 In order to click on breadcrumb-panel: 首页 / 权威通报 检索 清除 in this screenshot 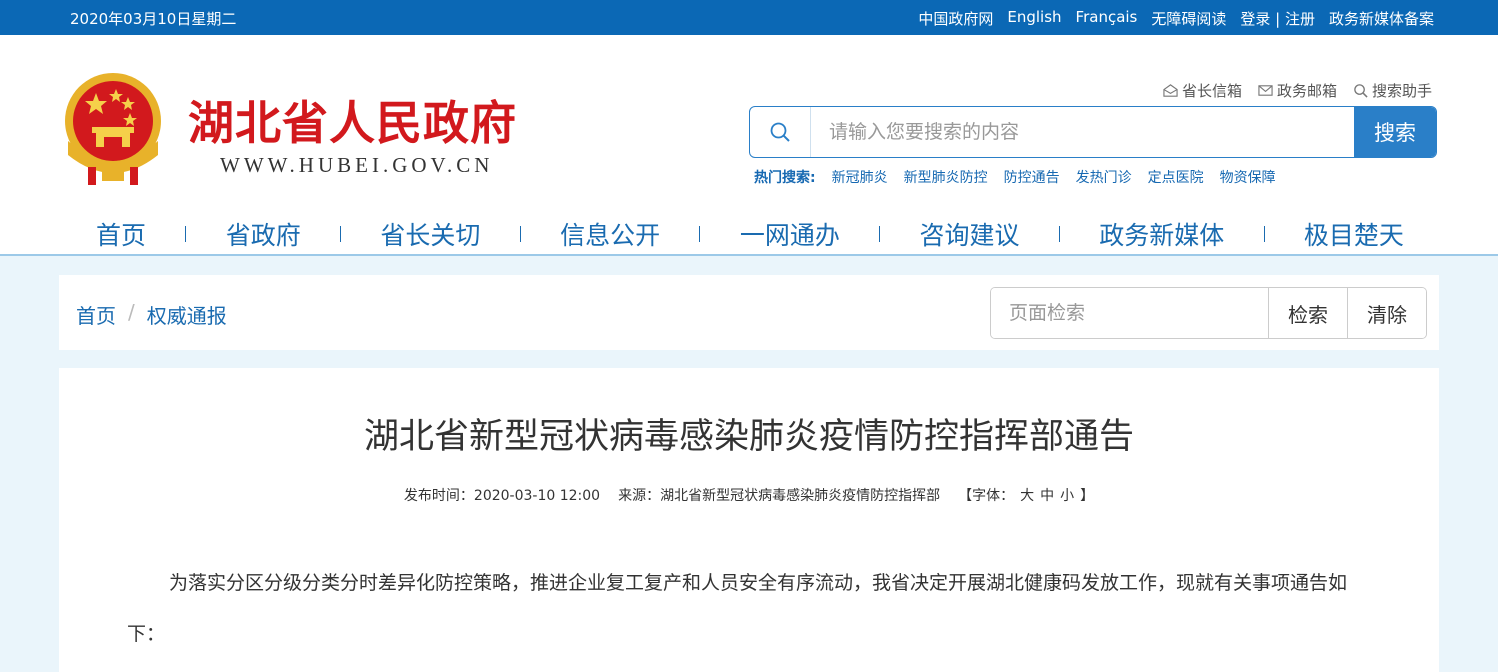, I will do `click(749, 312)`.